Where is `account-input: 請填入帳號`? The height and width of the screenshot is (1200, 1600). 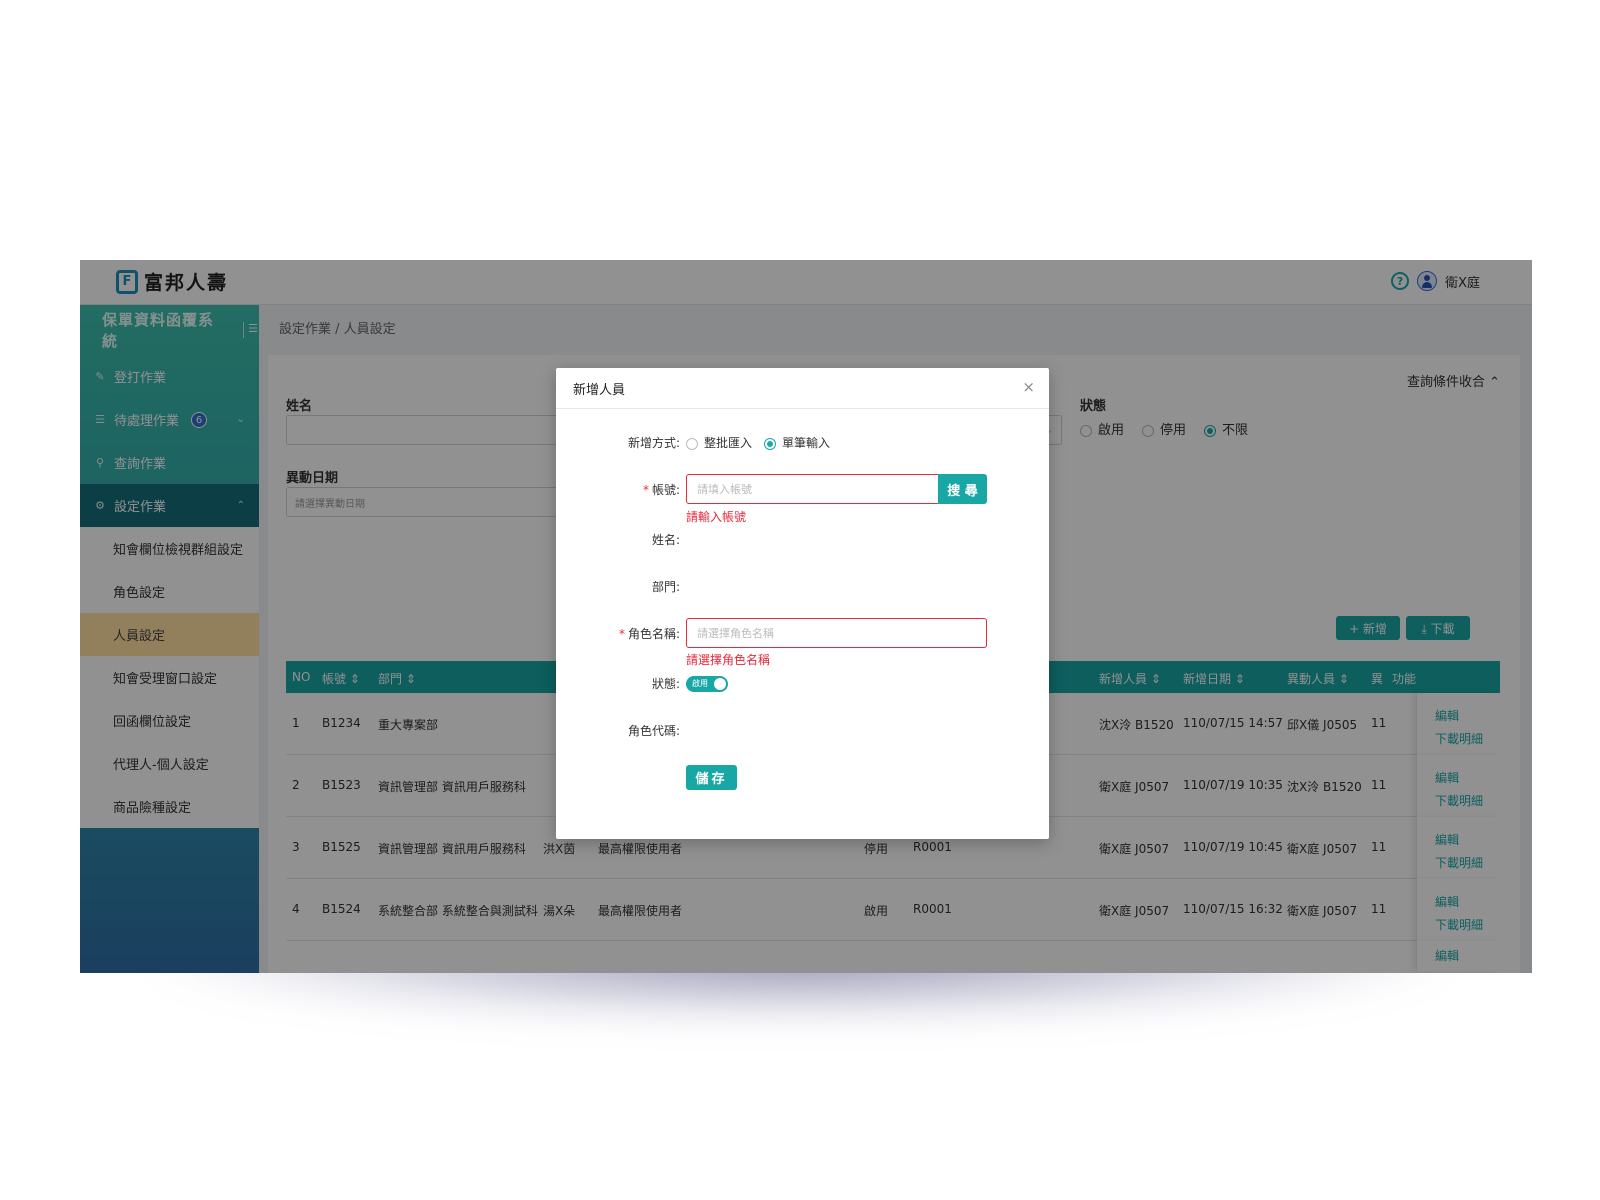
account-input: 請填入帳號 is located at coordinates (813, 489).